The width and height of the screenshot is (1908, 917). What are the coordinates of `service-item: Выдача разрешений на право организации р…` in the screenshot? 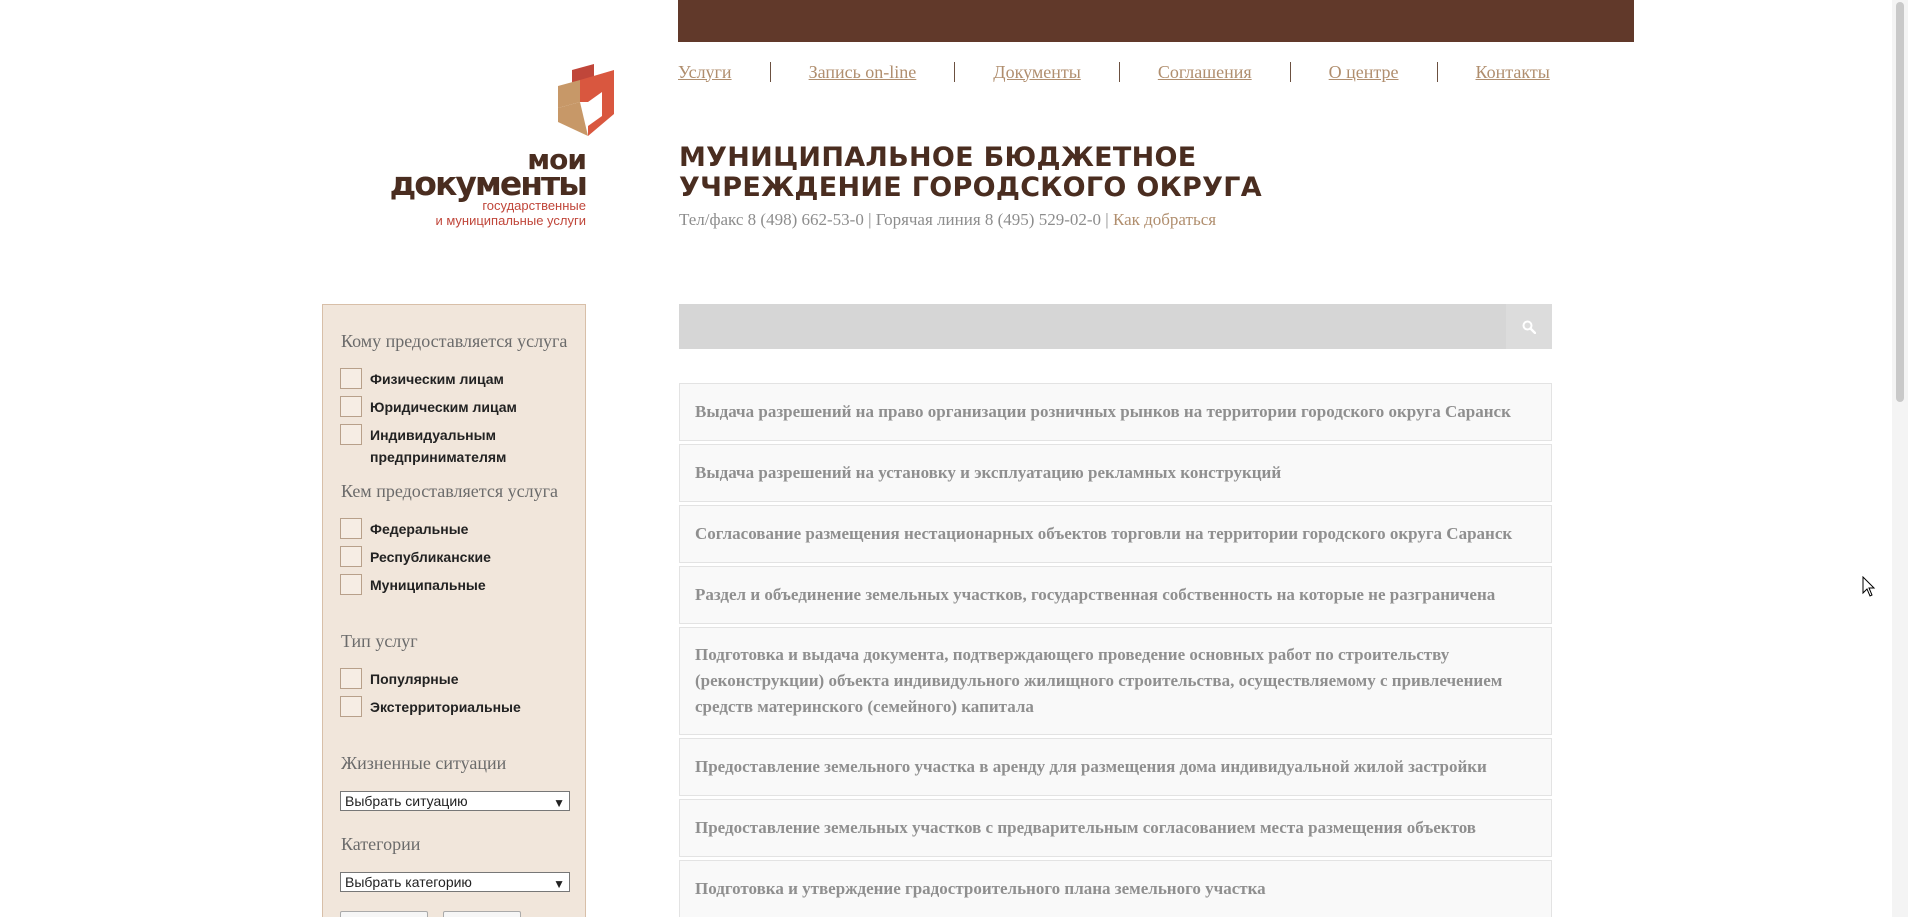 It's located at (1115, 412).